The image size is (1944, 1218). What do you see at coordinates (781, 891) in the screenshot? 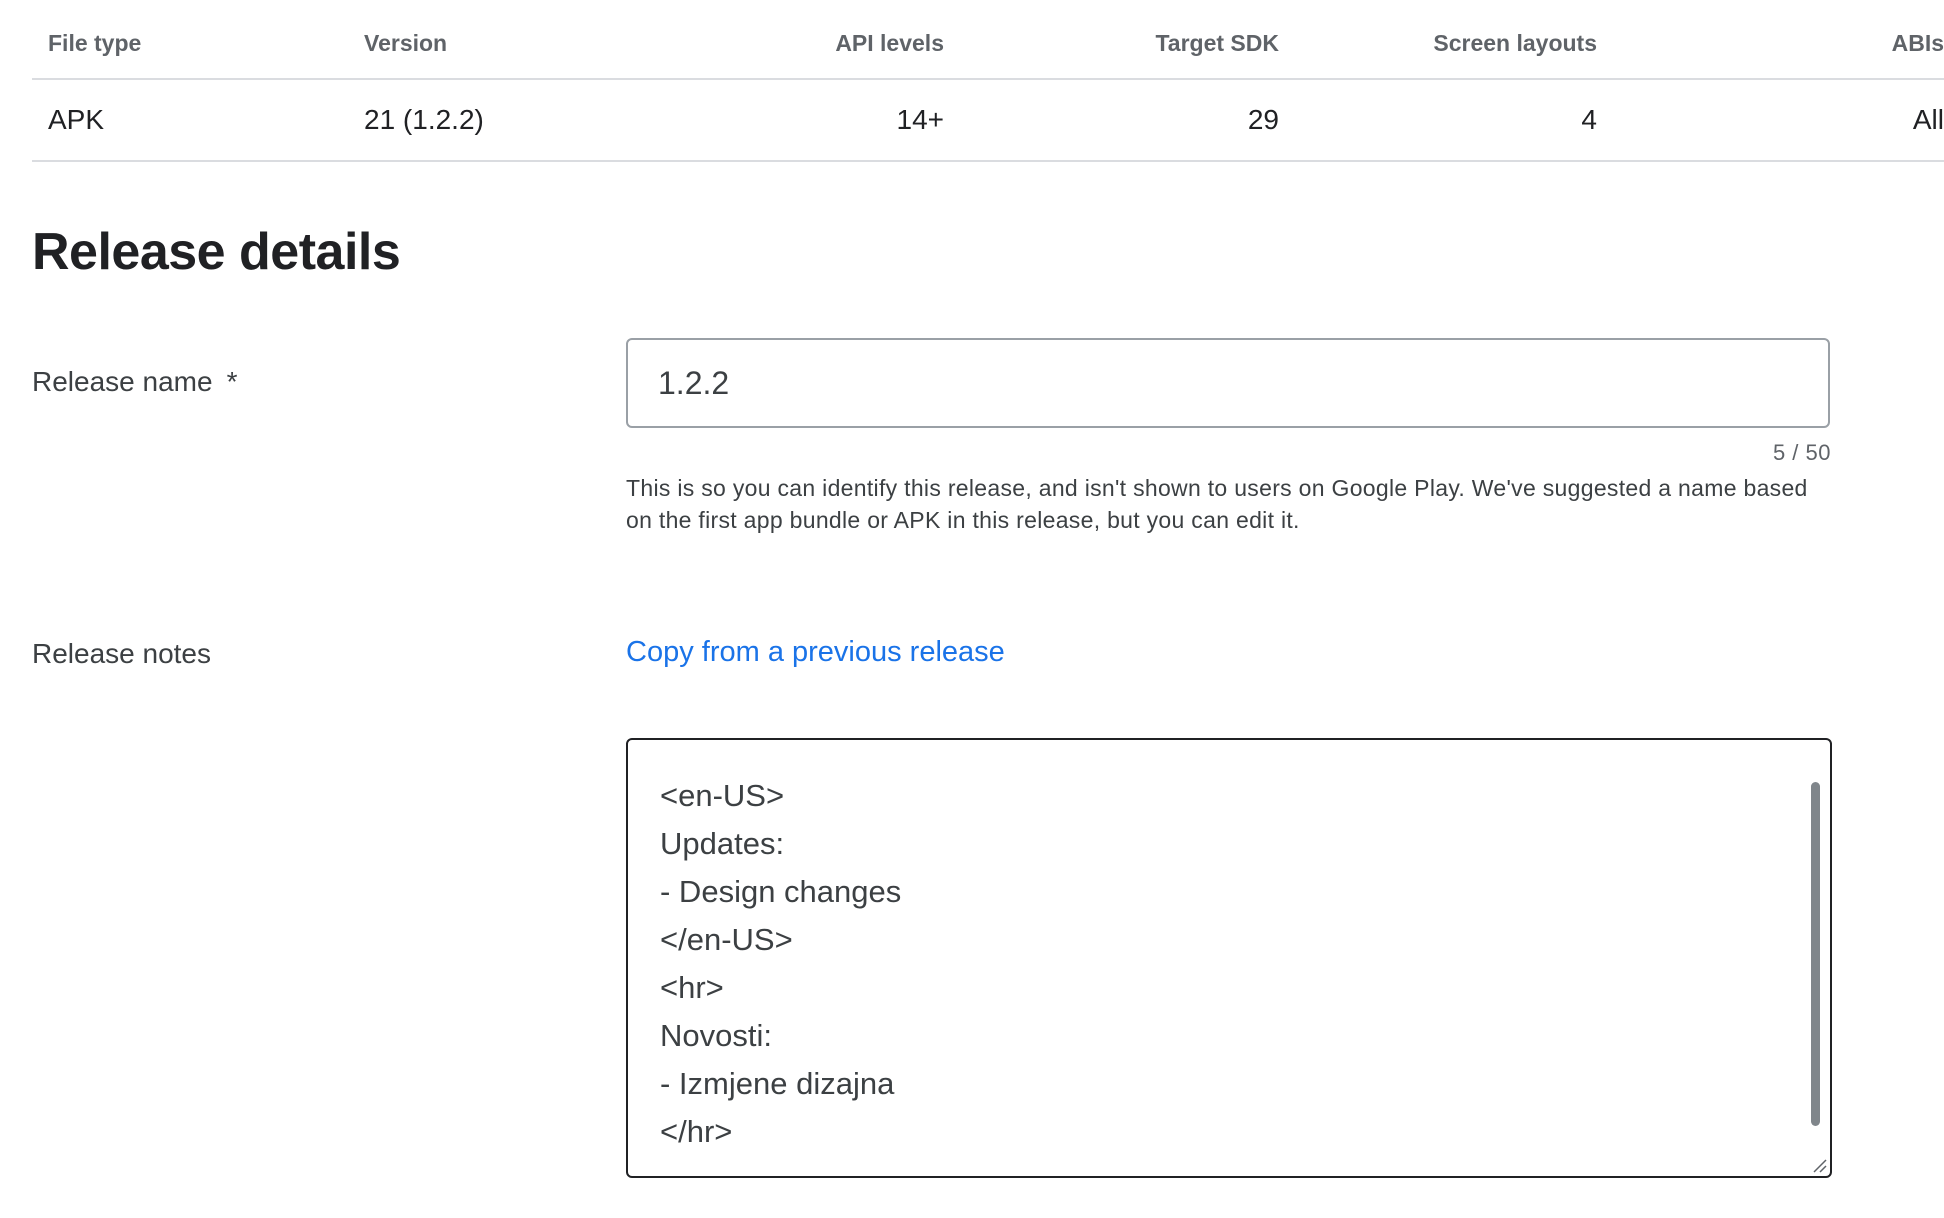
I see `notes-line: - Design changes` at bounding box center [781, 891].